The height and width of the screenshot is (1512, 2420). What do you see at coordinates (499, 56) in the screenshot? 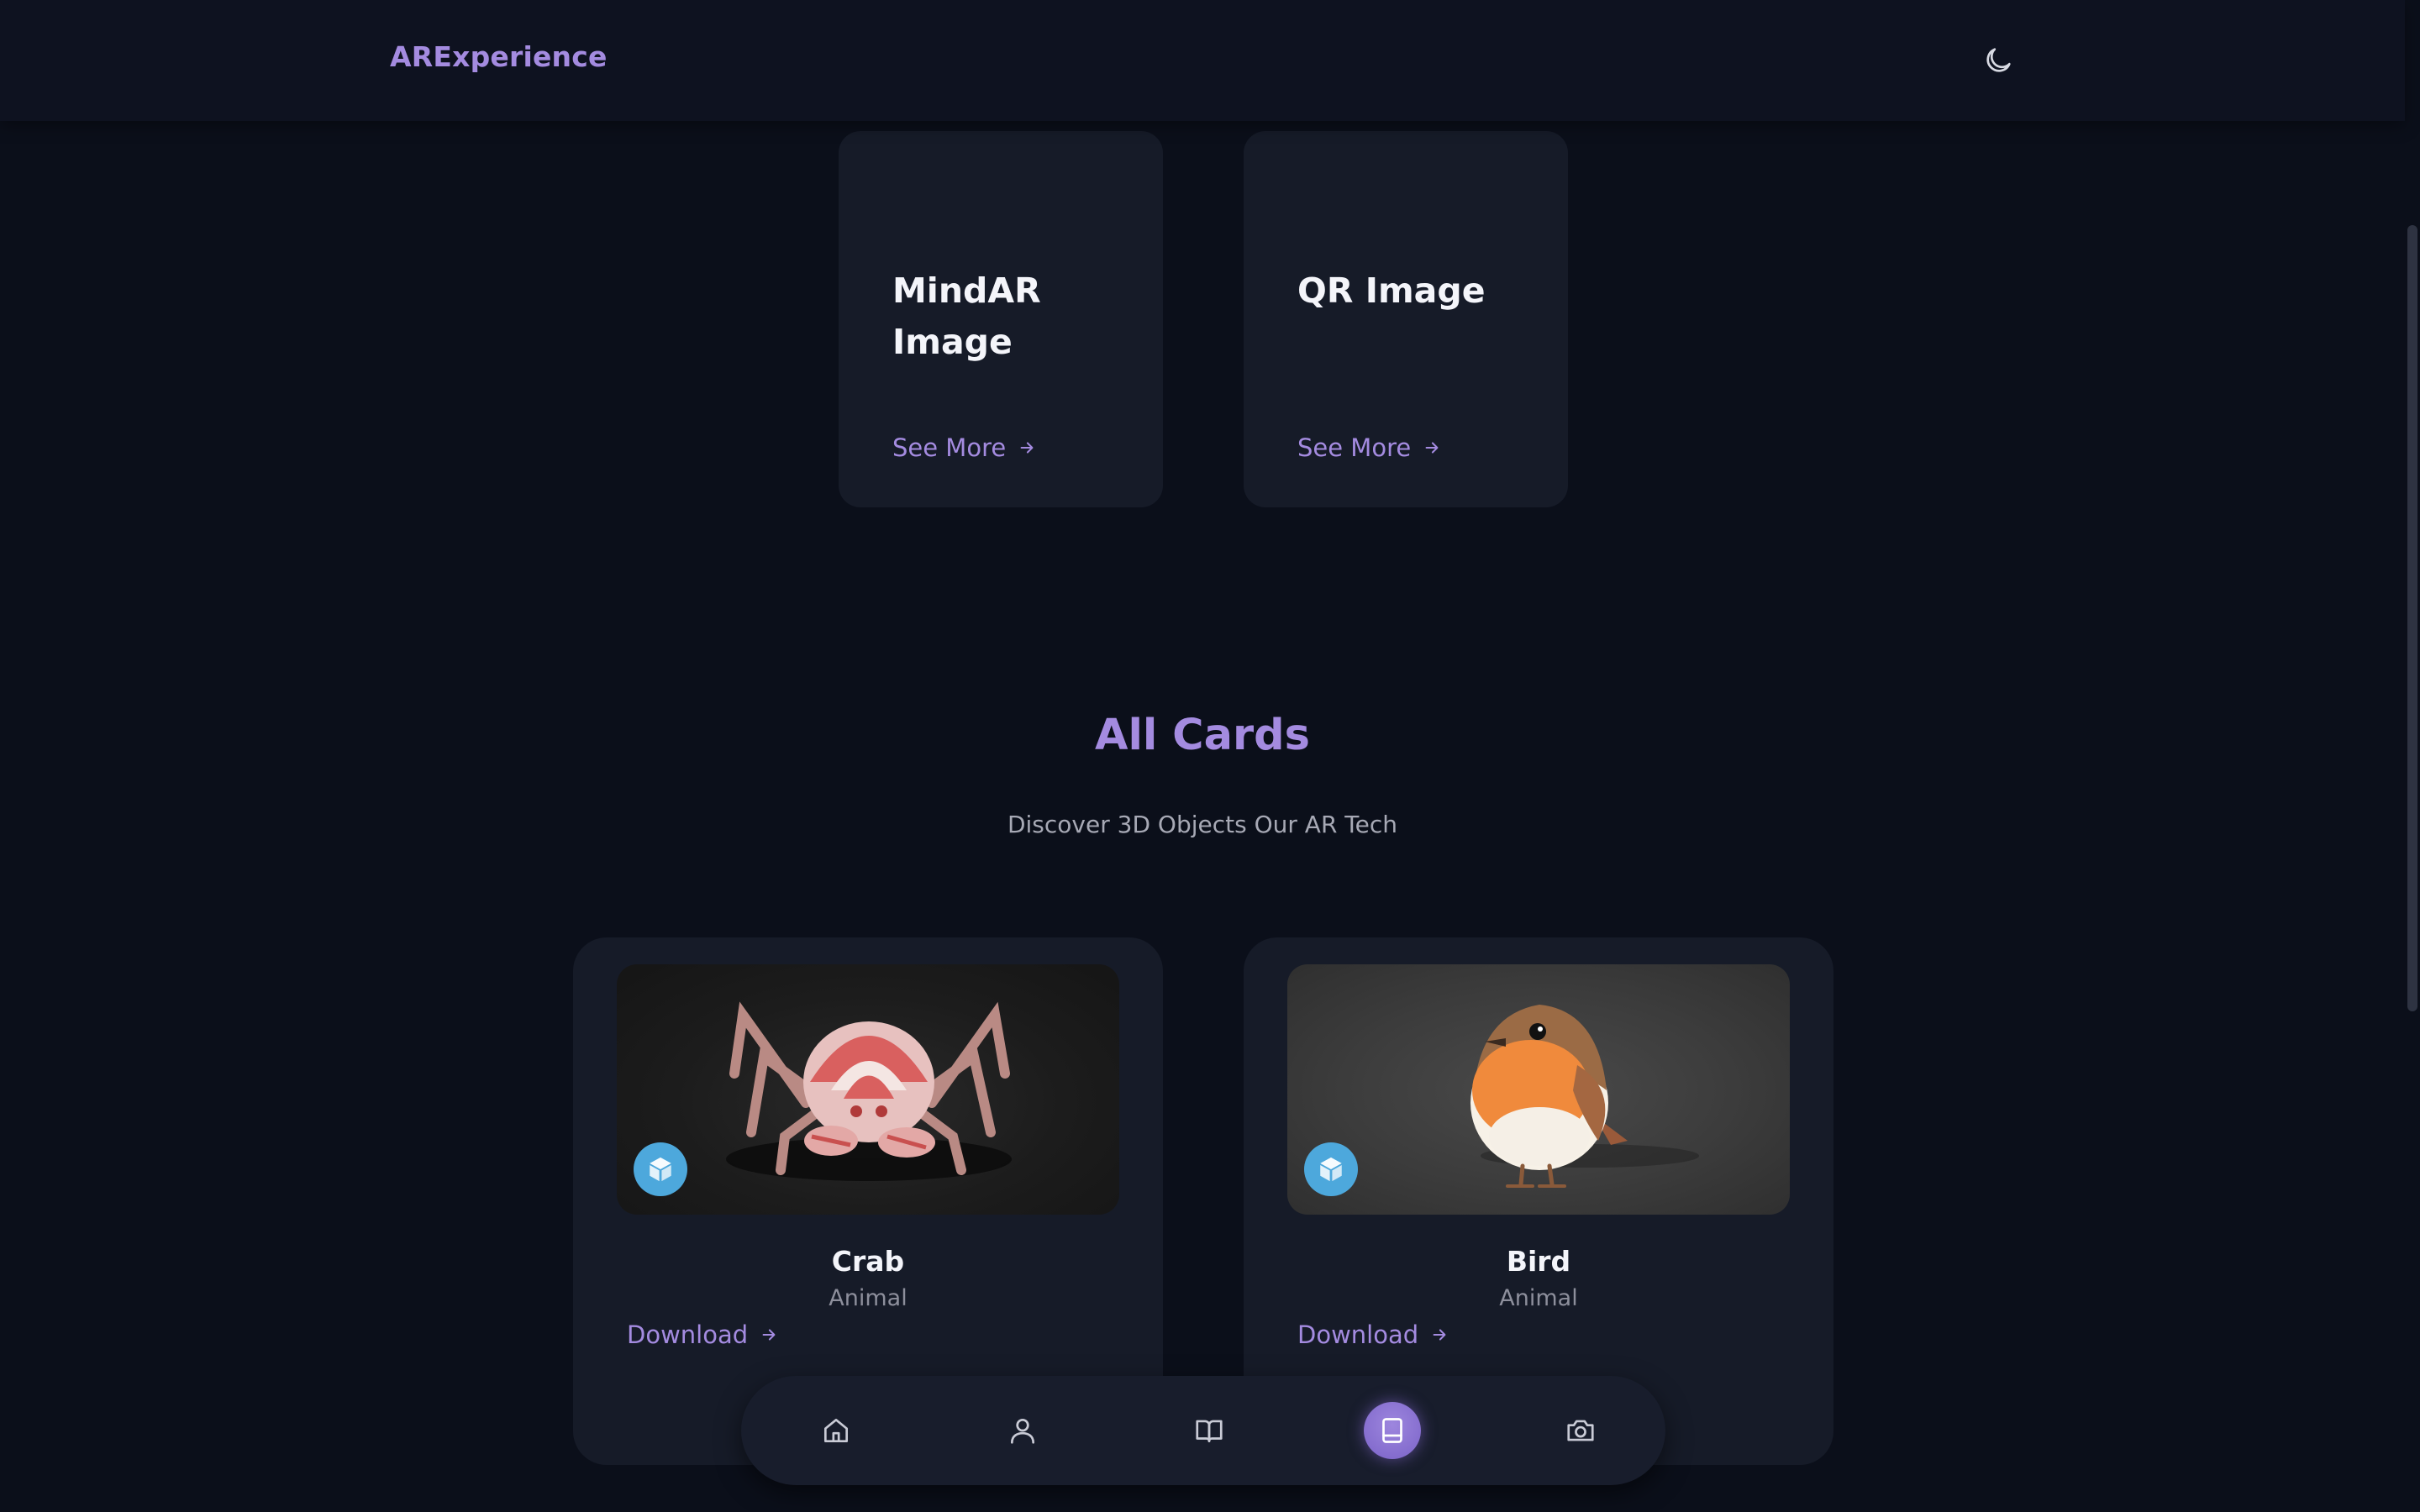
I see `brand-logo: ARExperience` at bounding box center [499, 56].